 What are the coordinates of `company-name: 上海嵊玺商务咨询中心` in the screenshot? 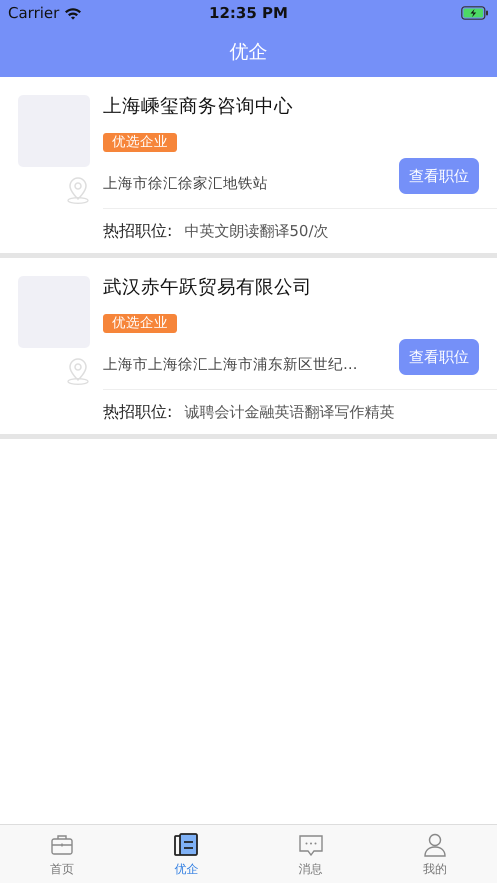 It's located at (198, 107).